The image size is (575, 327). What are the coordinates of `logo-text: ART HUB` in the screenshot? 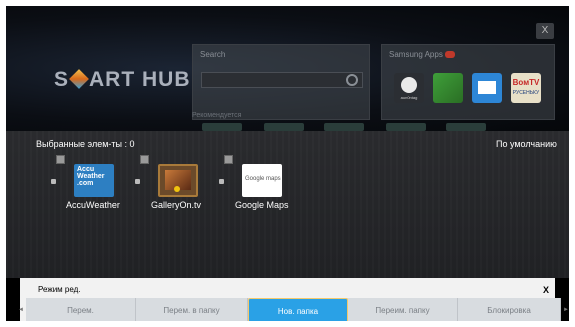 It's located at (140, 79).